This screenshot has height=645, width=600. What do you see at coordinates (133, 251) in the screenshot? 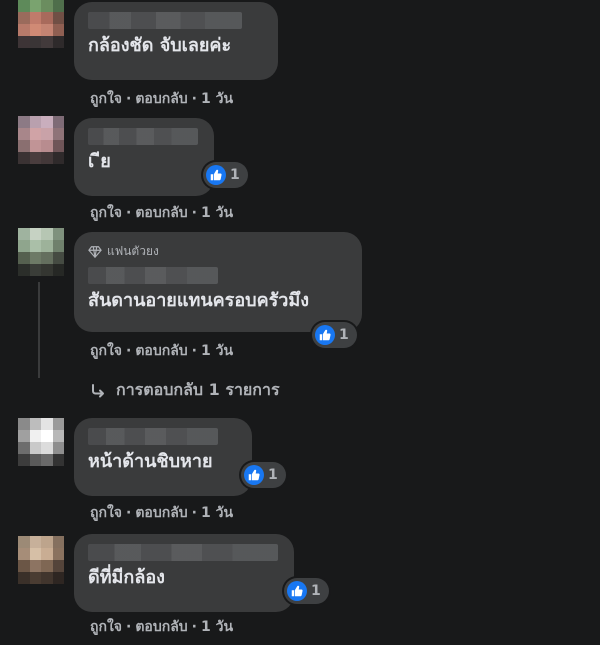
I see `badge-label: แฟนตัวยง` at bounding box center [133, 251].